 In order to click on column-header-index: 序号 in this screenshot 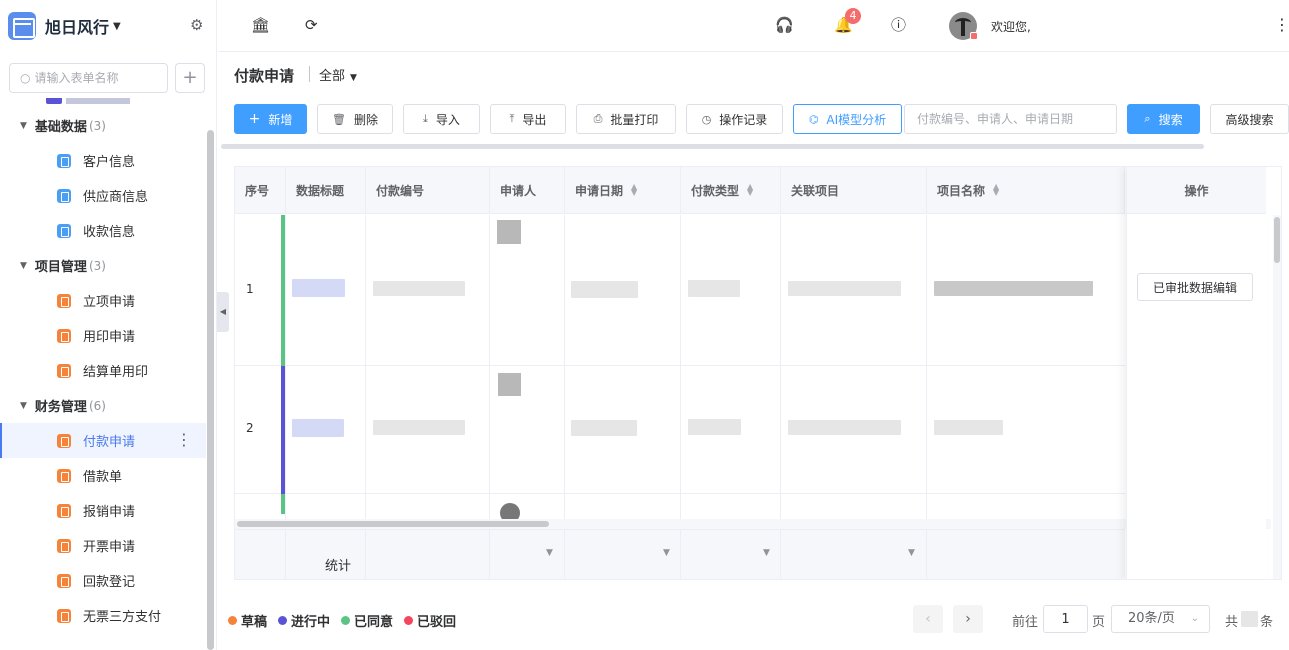, I will do `click(260, 190)`.